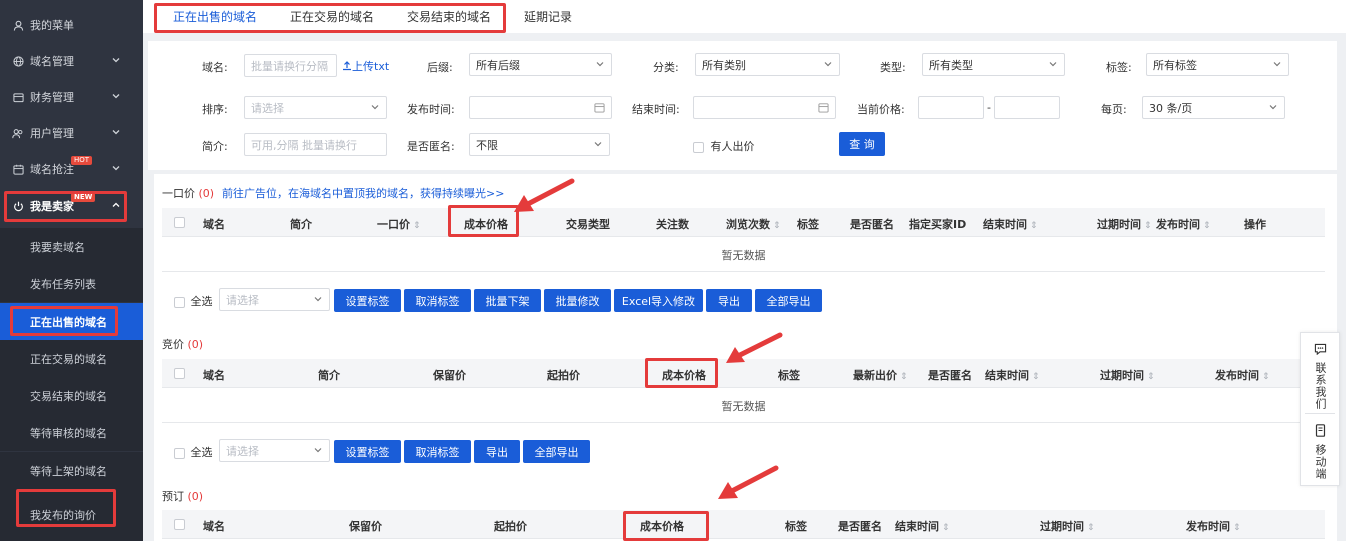 Image resolution: width=1346 pixels, height=541 pixels. I want to click on sidebar-item-seller: 我是卖家 NEW, so click(71, 206).